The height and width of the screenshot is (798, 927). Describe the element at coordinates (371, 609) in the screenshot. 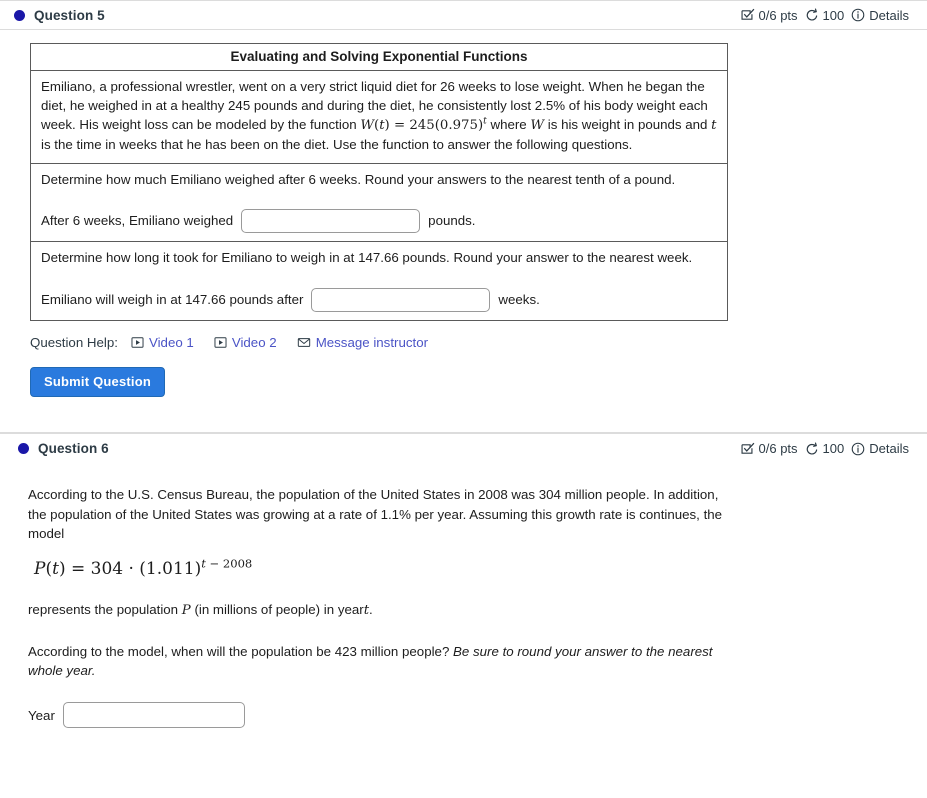

I see `para2-part3: .` at that location.